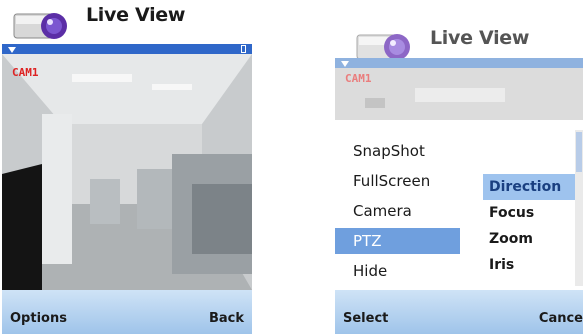 The height and width of the screenshot is (334, 583). Describe the element at coordinates (529, 265) in the screenshot. I see `submenu-item-iris: Iris` at that location.